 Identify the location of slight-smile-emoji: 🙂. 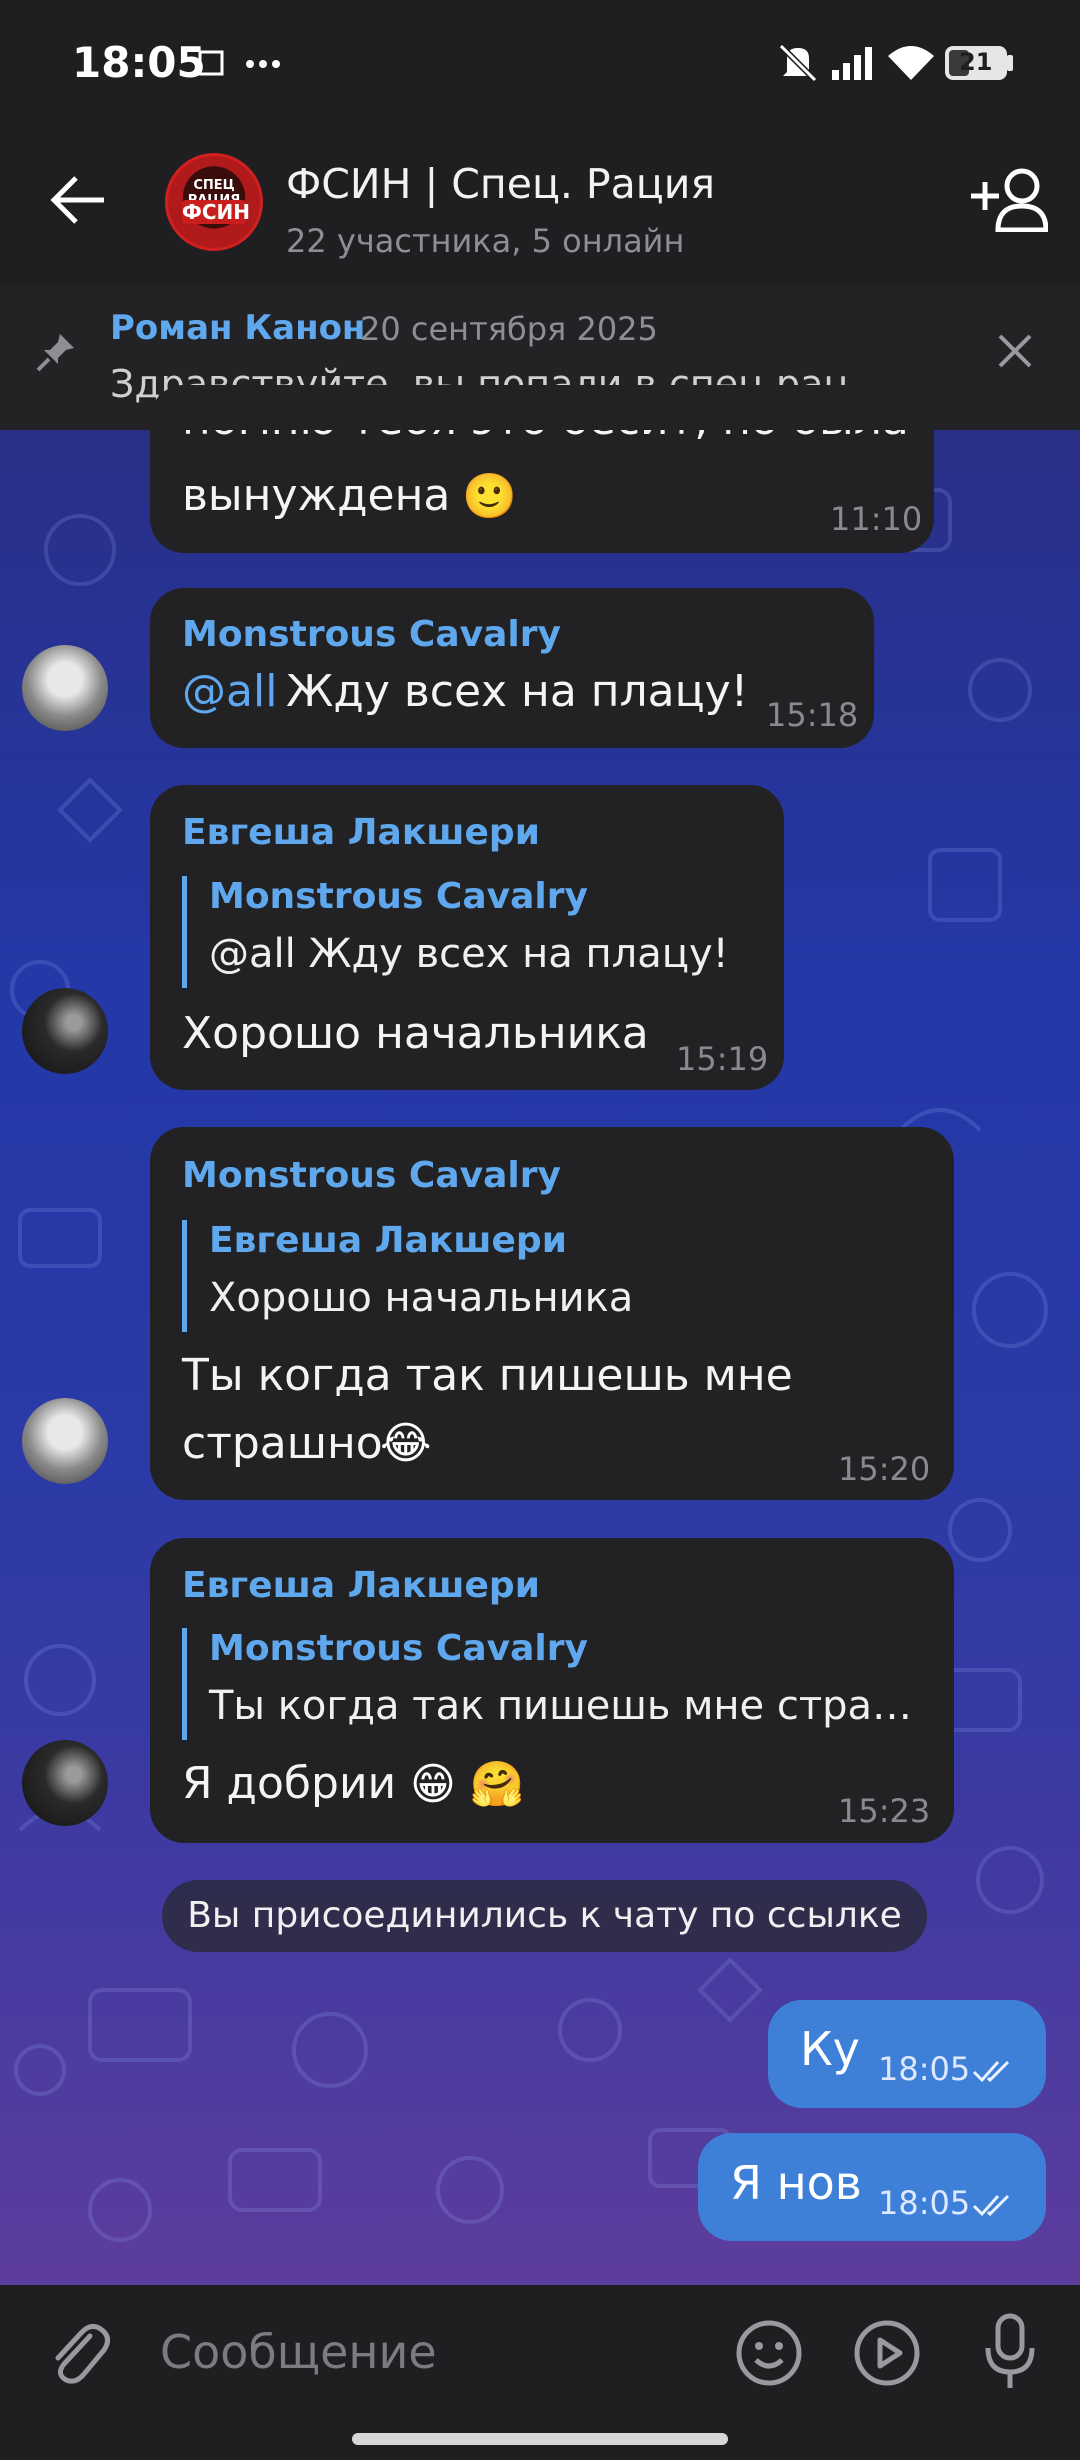
(489, 496).